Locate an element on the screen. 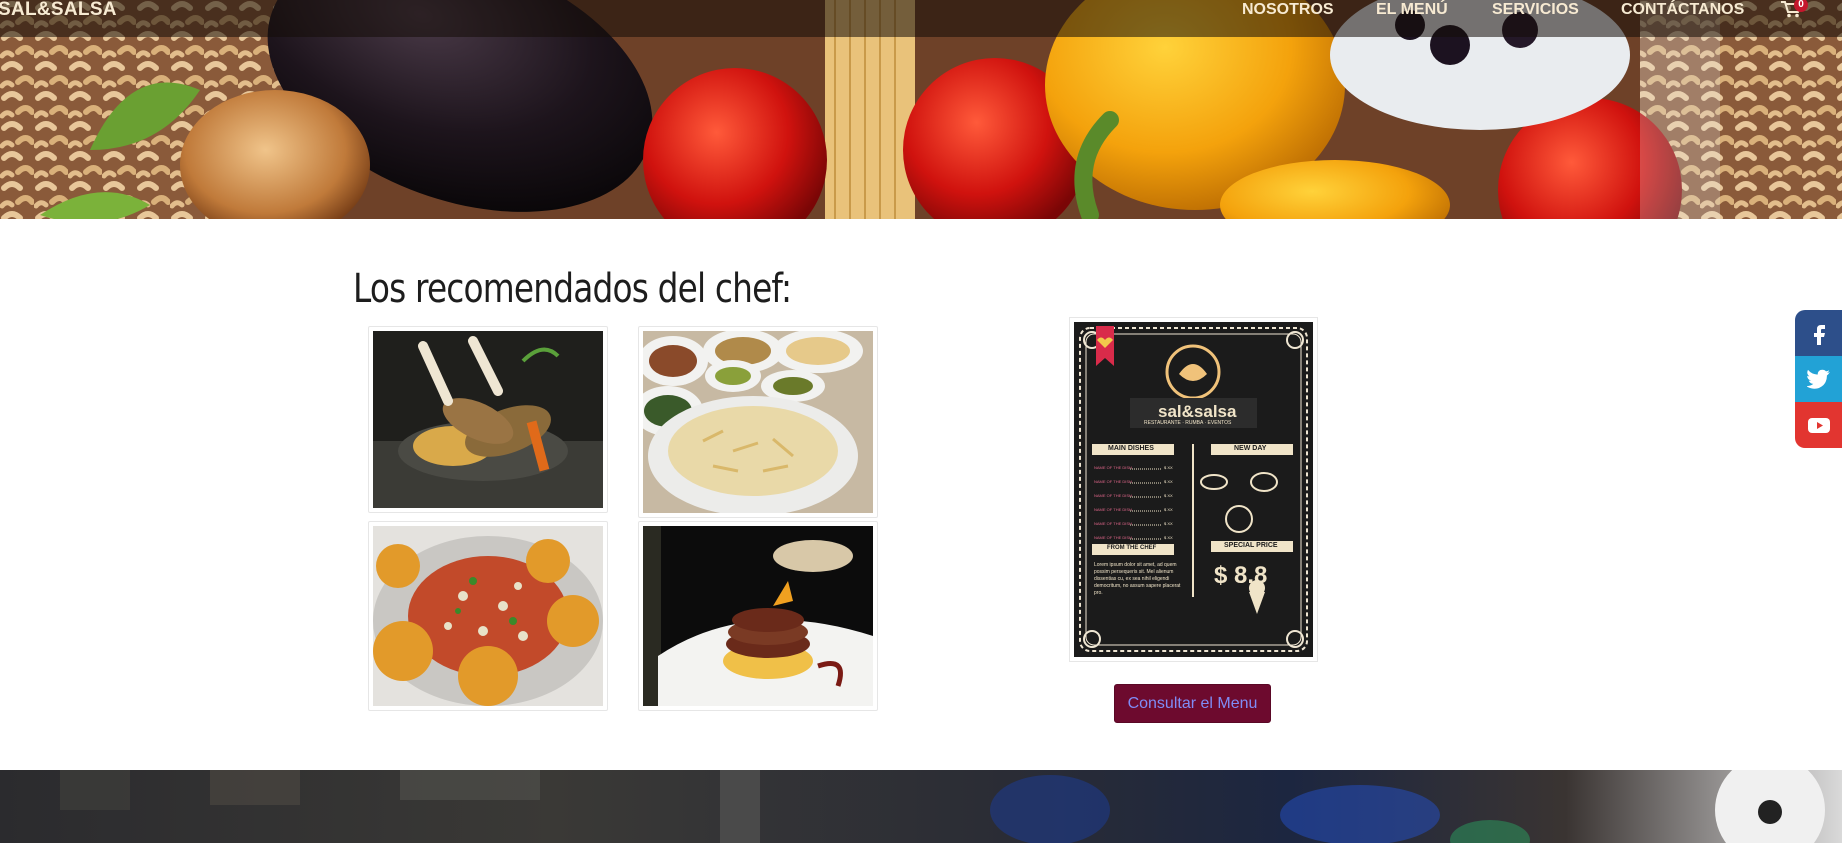 The height and width of the screenshot is (843, 1842). section-title: Los recomendados del chef: is located at coordinates (572, 289).